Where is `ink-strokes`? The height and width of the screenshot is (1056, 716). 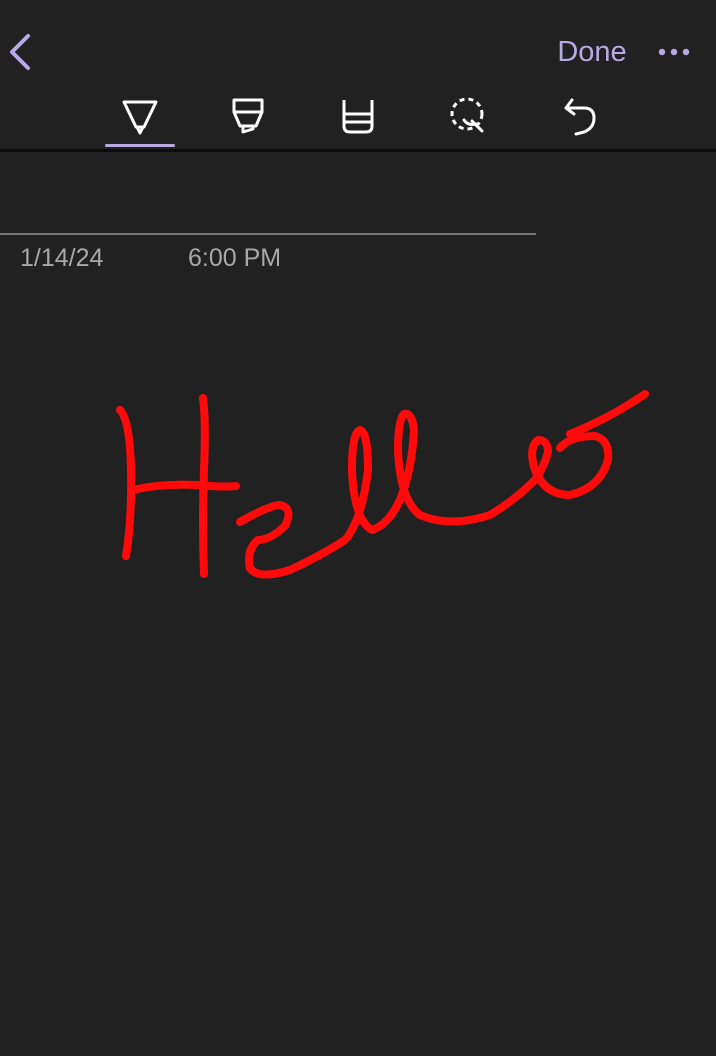
ink-strokes is located at coordinates (382, 484).